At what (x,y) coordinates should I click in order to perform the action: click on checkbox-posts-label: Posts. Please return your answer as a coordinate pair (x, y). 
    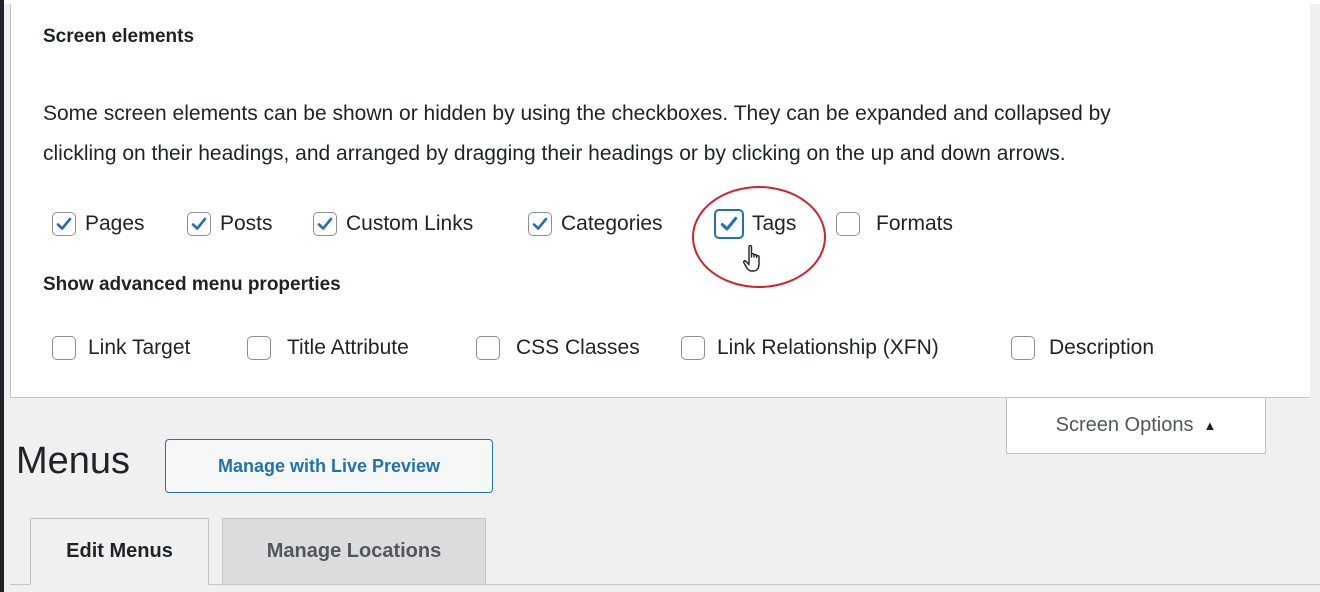
    Looking at the image, I should click on (246, 223).